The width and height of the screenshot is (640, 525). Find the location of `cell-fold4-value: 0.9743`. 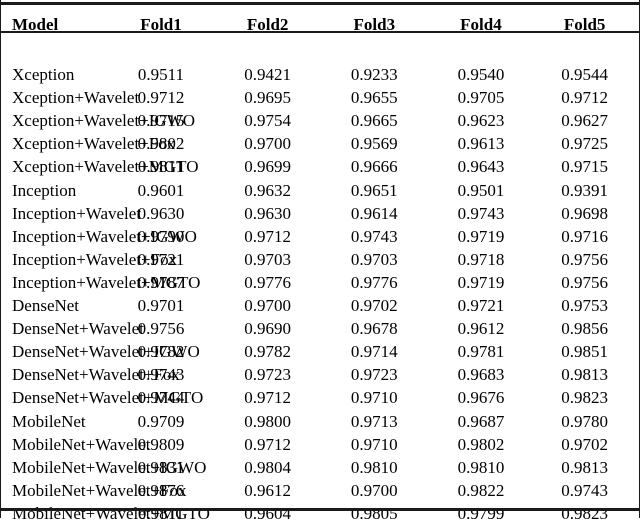

cell-fold4-value: 0.9743 is located at coordinates (481, 213).